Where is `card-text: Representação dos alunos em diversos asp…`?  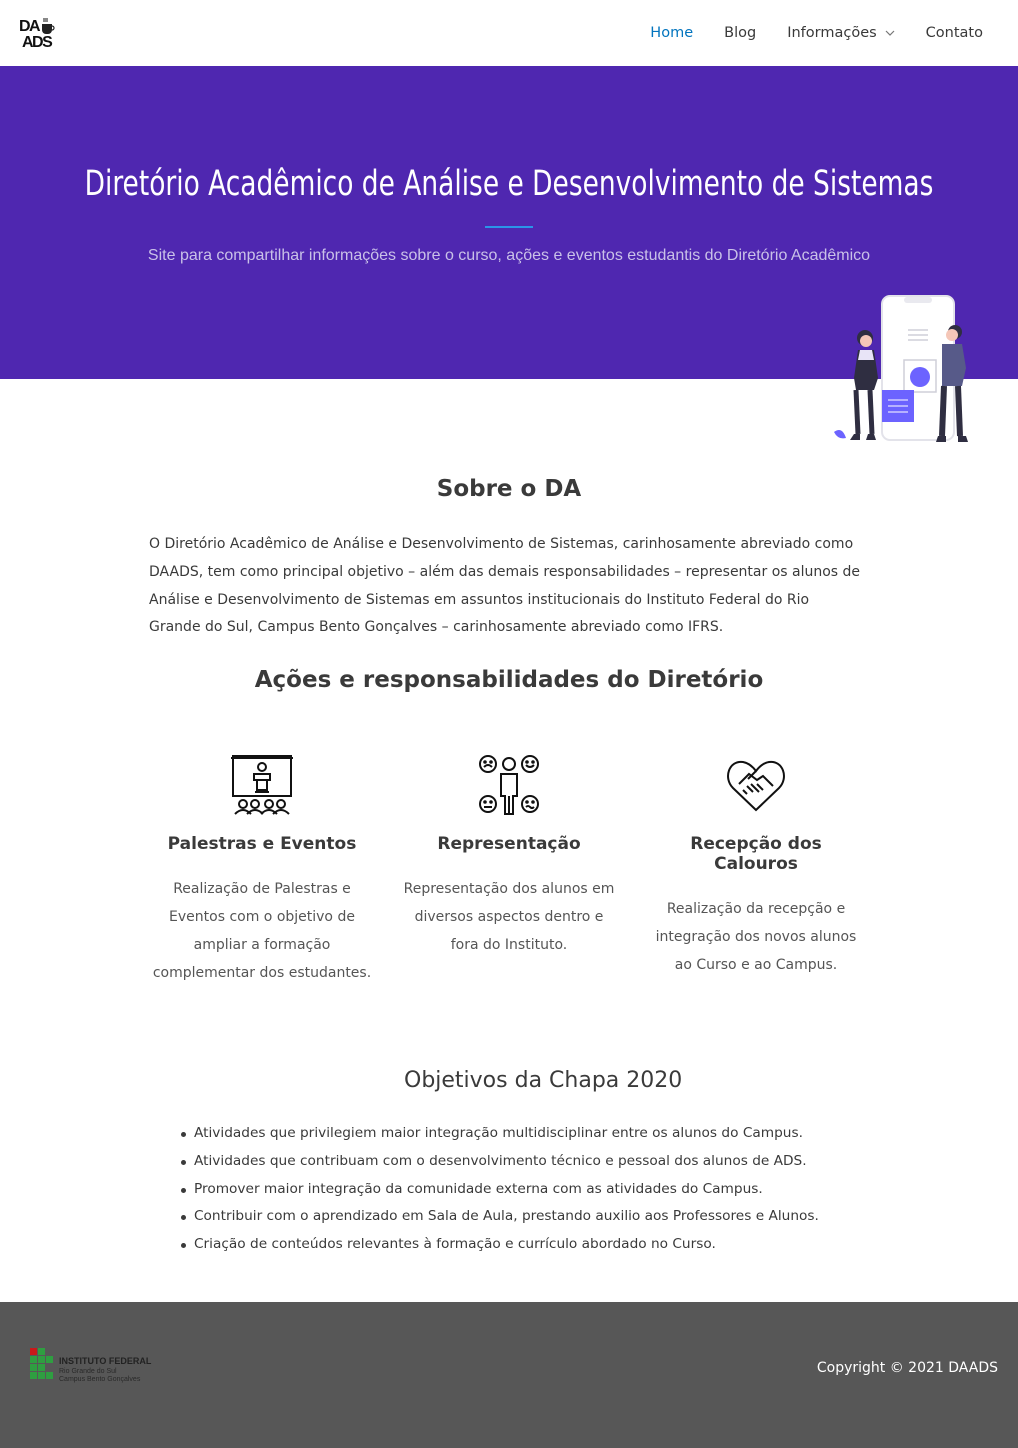
card-text: Representação dos alunos em diversos asp… is located at coordinates (509, 917).